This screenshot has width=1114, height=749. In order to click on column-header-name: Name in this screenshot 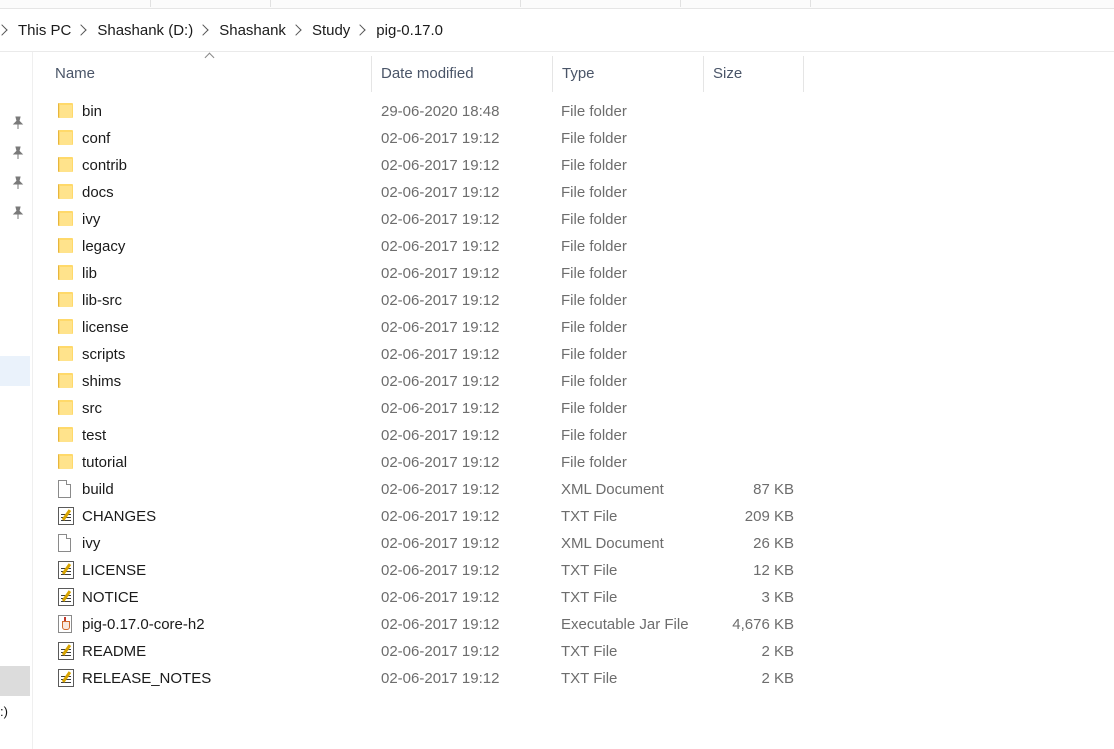, I will do `click(209, 72)`.